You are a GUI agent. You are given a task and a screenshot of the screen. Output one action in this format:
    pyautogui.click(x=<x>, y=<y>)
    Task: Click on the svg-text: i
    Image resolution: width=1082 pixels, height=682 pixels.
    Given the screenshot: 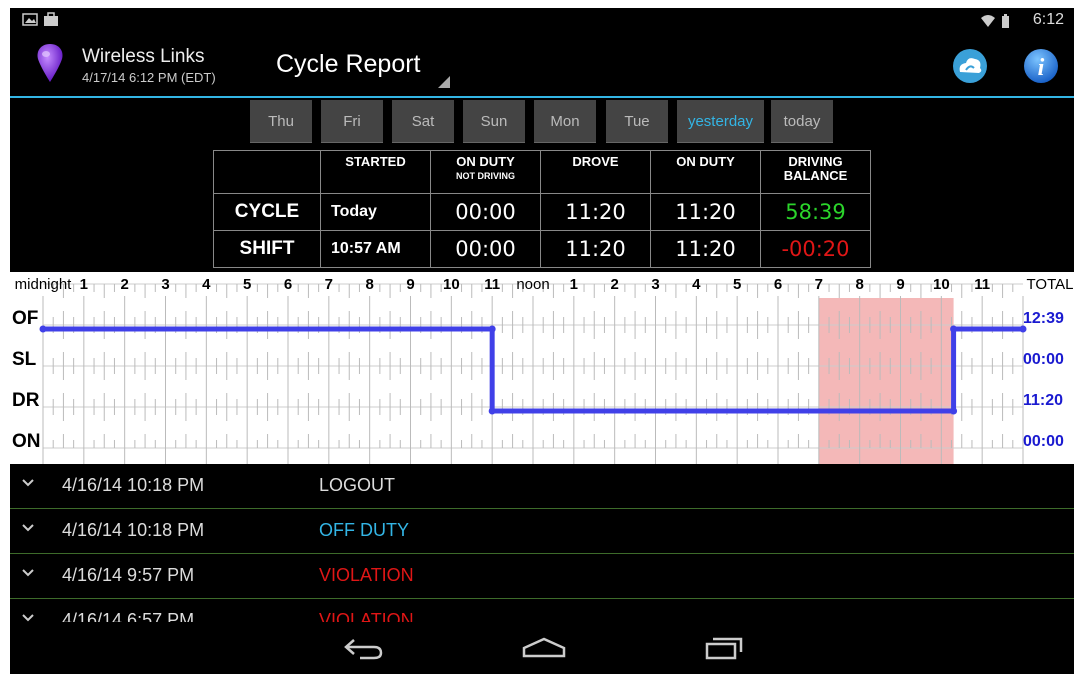 What is the action you would take?
    pyautogui.click(x=1041, y=68)
    